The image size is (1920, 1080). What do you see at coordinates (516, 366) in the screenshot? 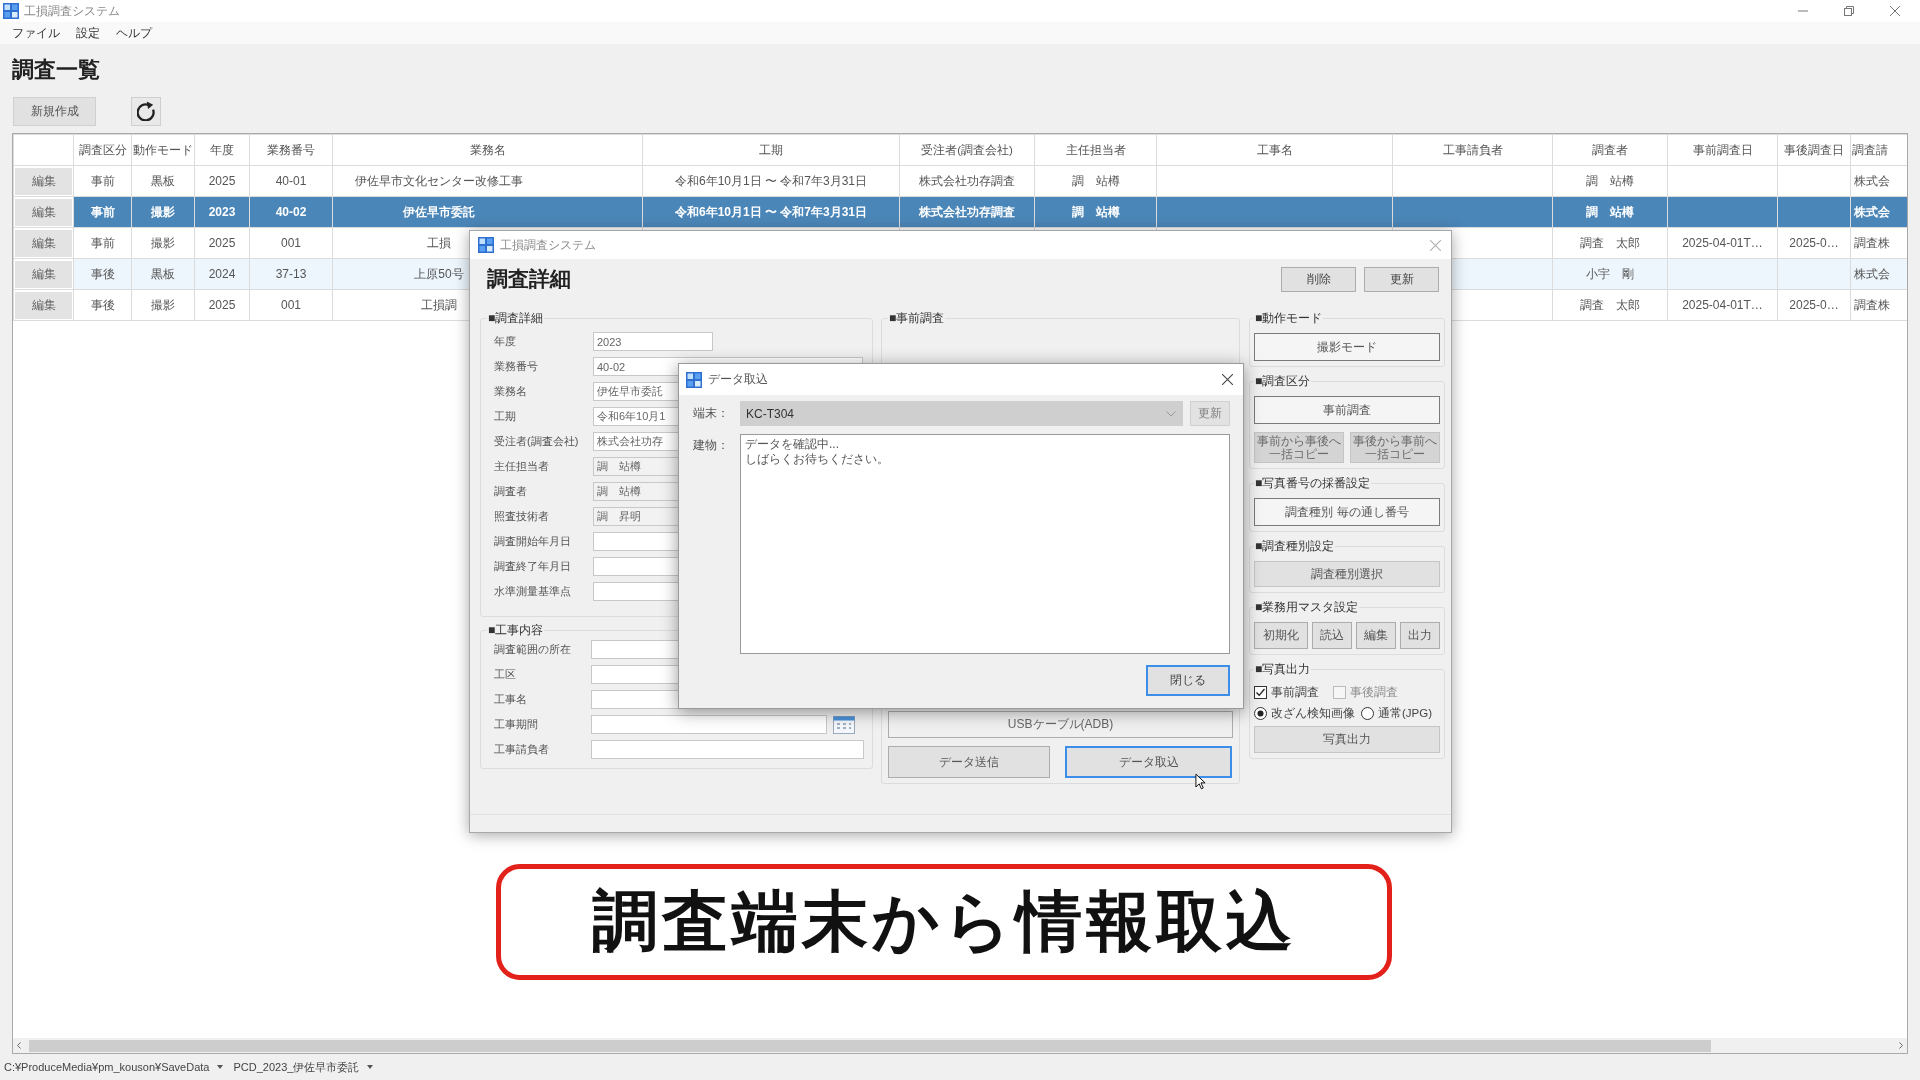
I see `field-label: 業務番号` at bounding box center [516, 366].